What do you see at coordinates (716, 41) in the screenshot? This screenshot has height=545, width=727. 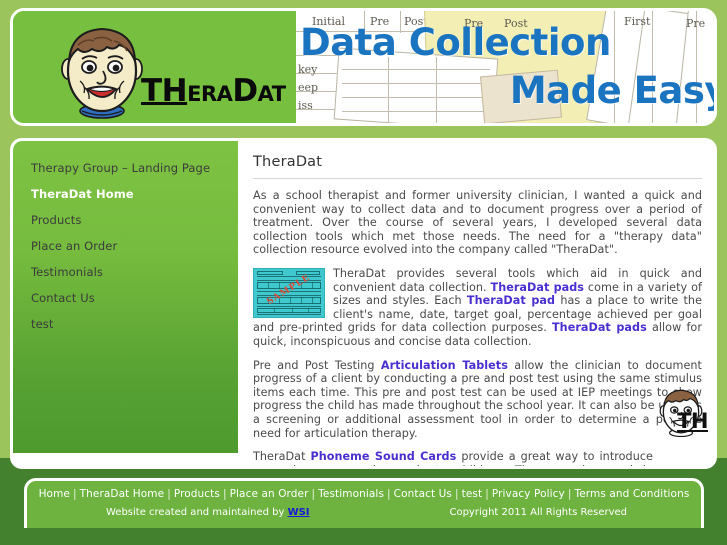 I see `paper-word: Tes` at bounding box center [716, 41].